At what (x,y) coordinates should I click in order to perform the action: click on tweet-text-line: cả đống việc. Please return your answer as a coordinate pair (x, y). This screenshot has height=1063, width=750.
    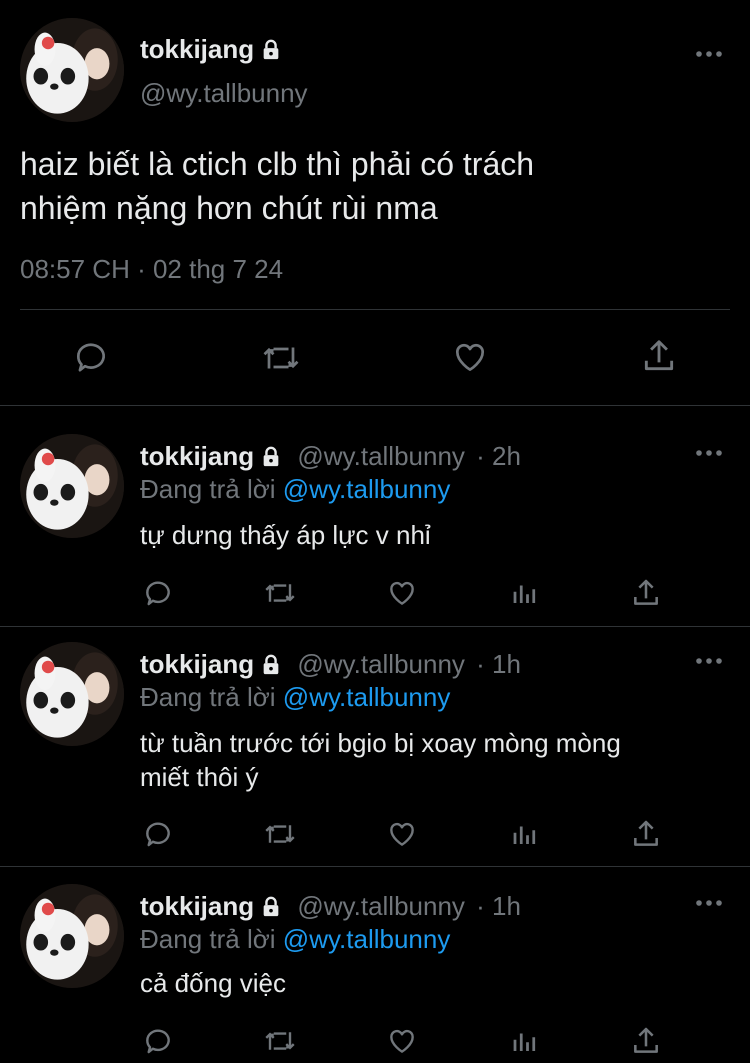
    Looking at the image, I should click on (213, 983).